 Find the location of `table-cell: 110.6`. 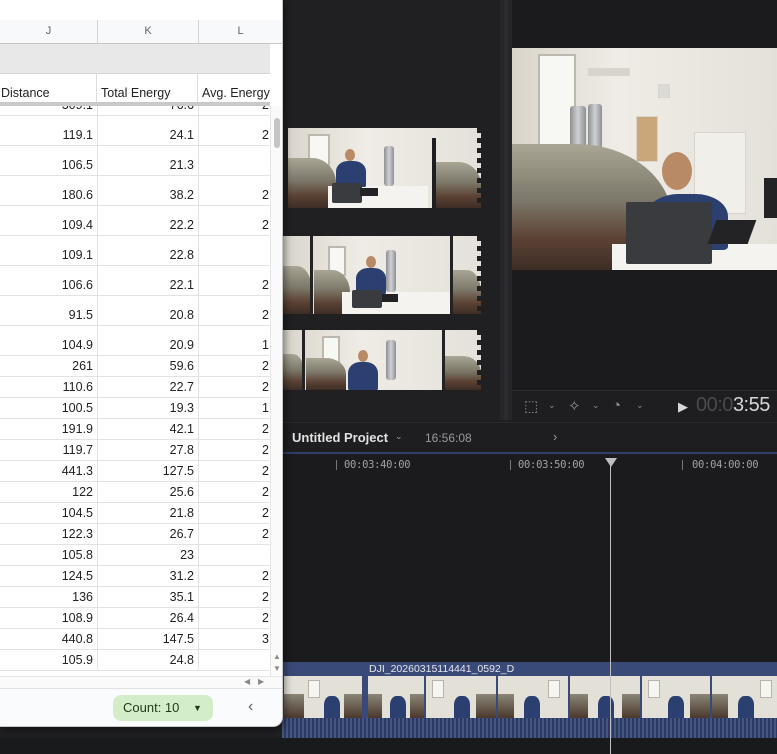

table-cell: 110.6 is located at coordinates (49, 385).